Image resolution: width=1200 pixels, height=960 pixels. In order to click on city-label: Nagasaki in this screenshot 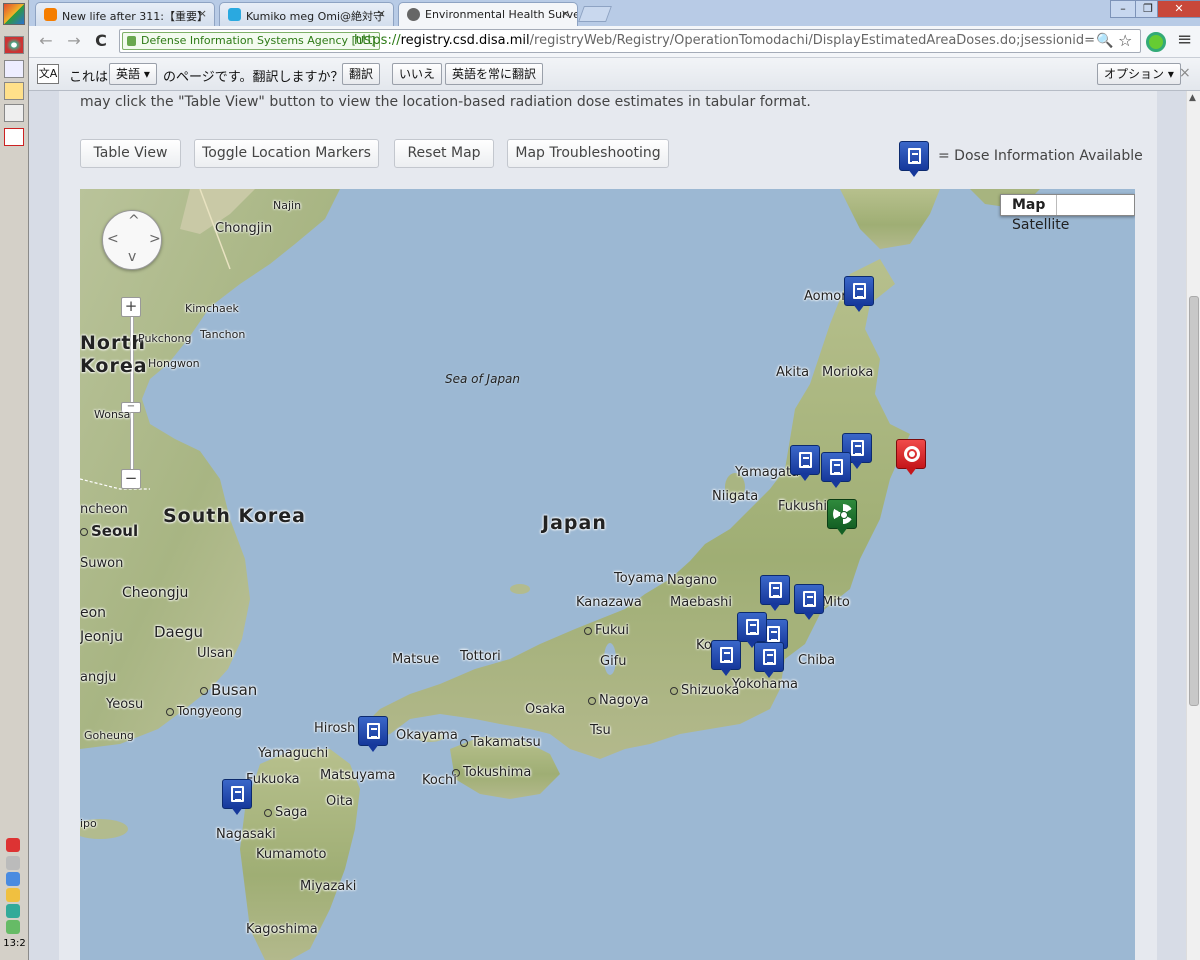, I will do `click(246, 834)`.